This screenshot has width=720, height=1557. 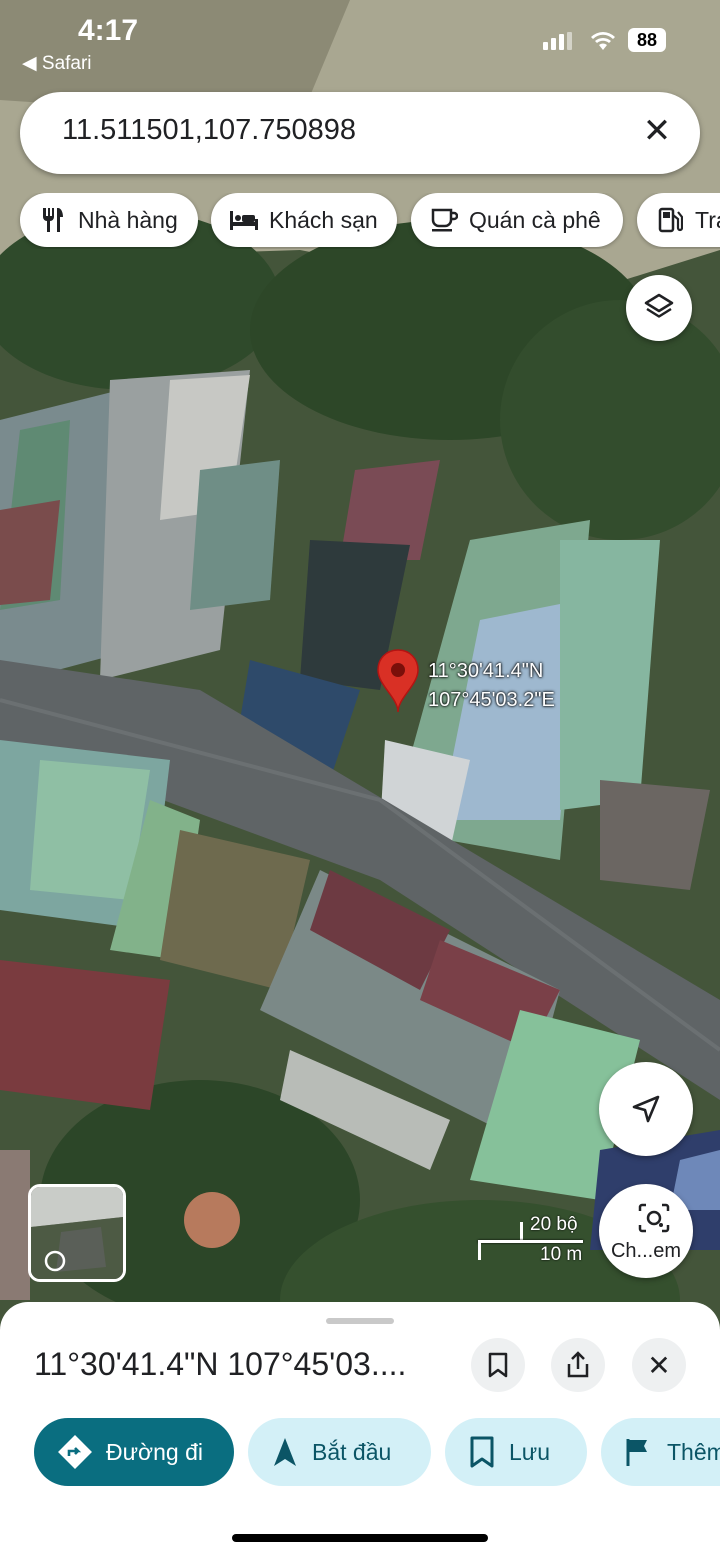 What do you see at coordinates (398, 681) in the screenshot?
I see `dropped-pin-marker` at bounding box center [398, 681].